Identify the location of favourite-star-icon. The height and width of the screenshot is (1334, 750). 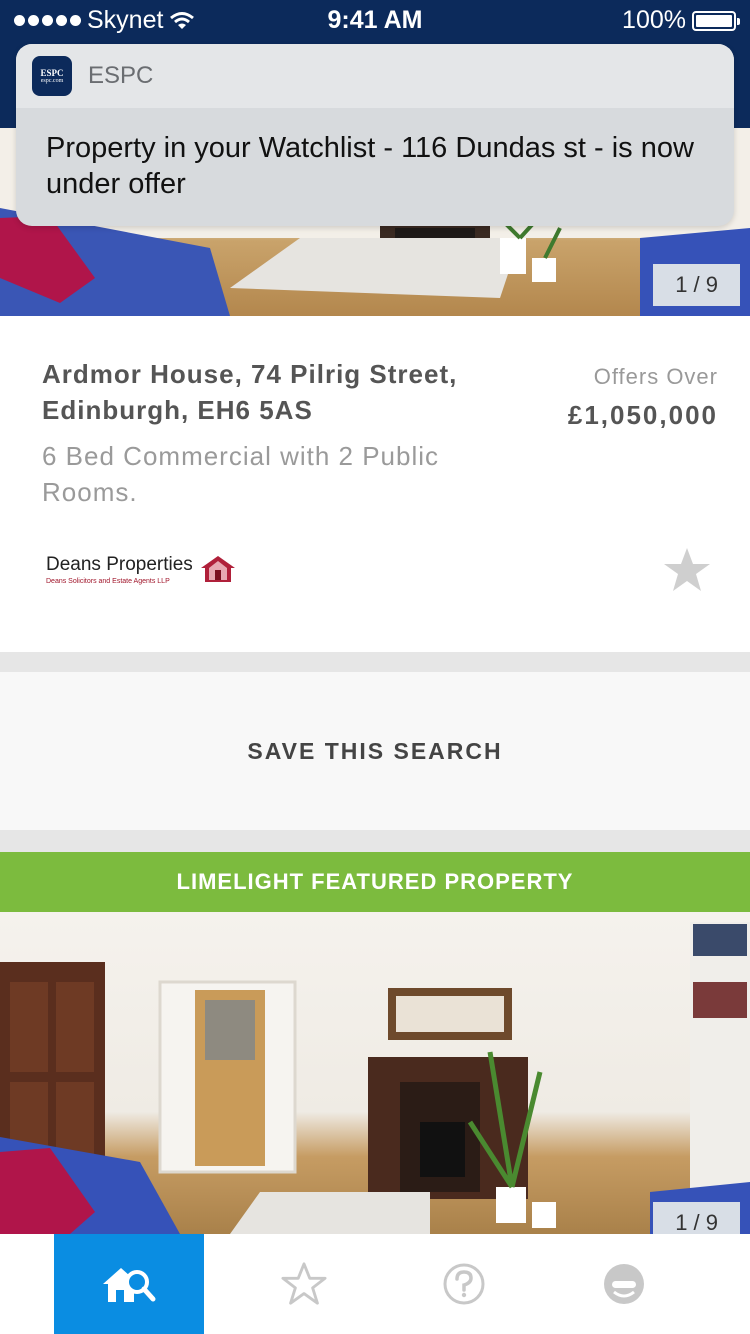
(687, 571).